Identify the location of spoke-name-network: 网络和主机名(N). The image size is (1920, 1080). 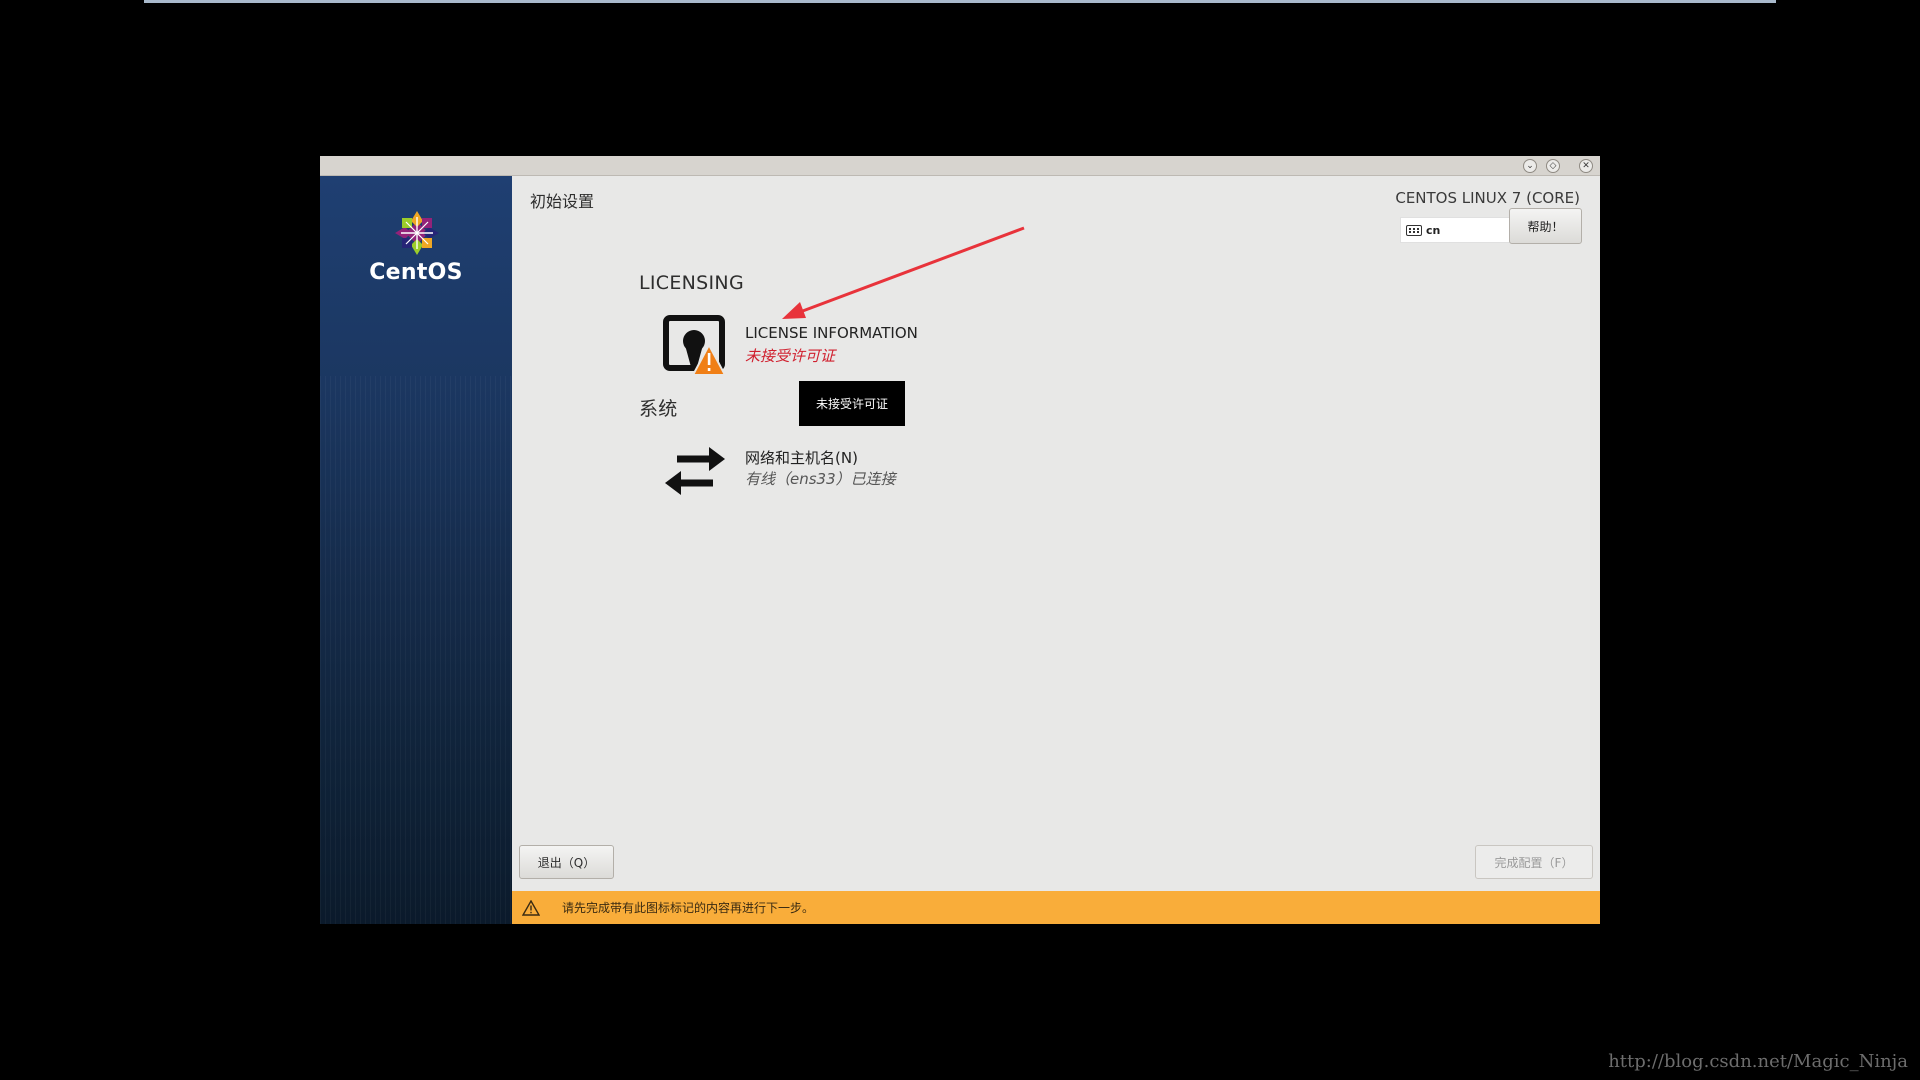
(801, 457).